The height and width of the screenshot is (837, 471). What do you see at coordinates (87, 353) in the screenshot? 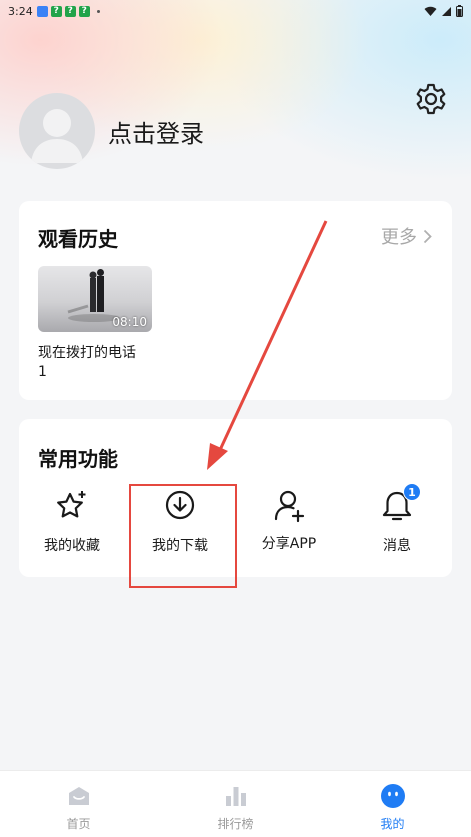
I see `video-title: 现在拨打的电话` at bounding box center [87, 353].